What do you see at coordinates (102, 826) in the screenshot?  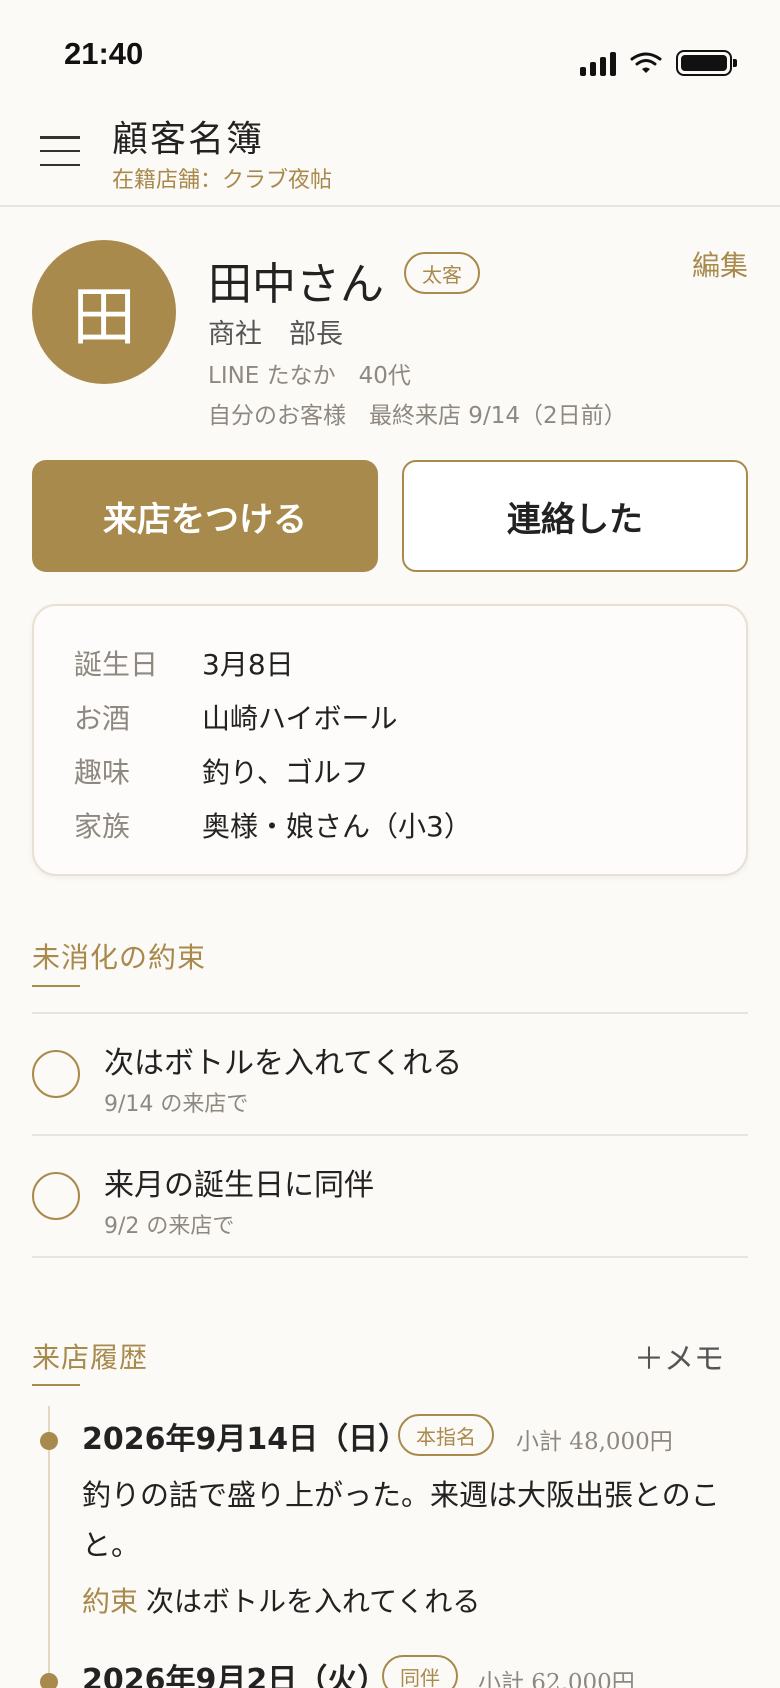 I see `info-label: 家族` at bounding box center [102, 826].